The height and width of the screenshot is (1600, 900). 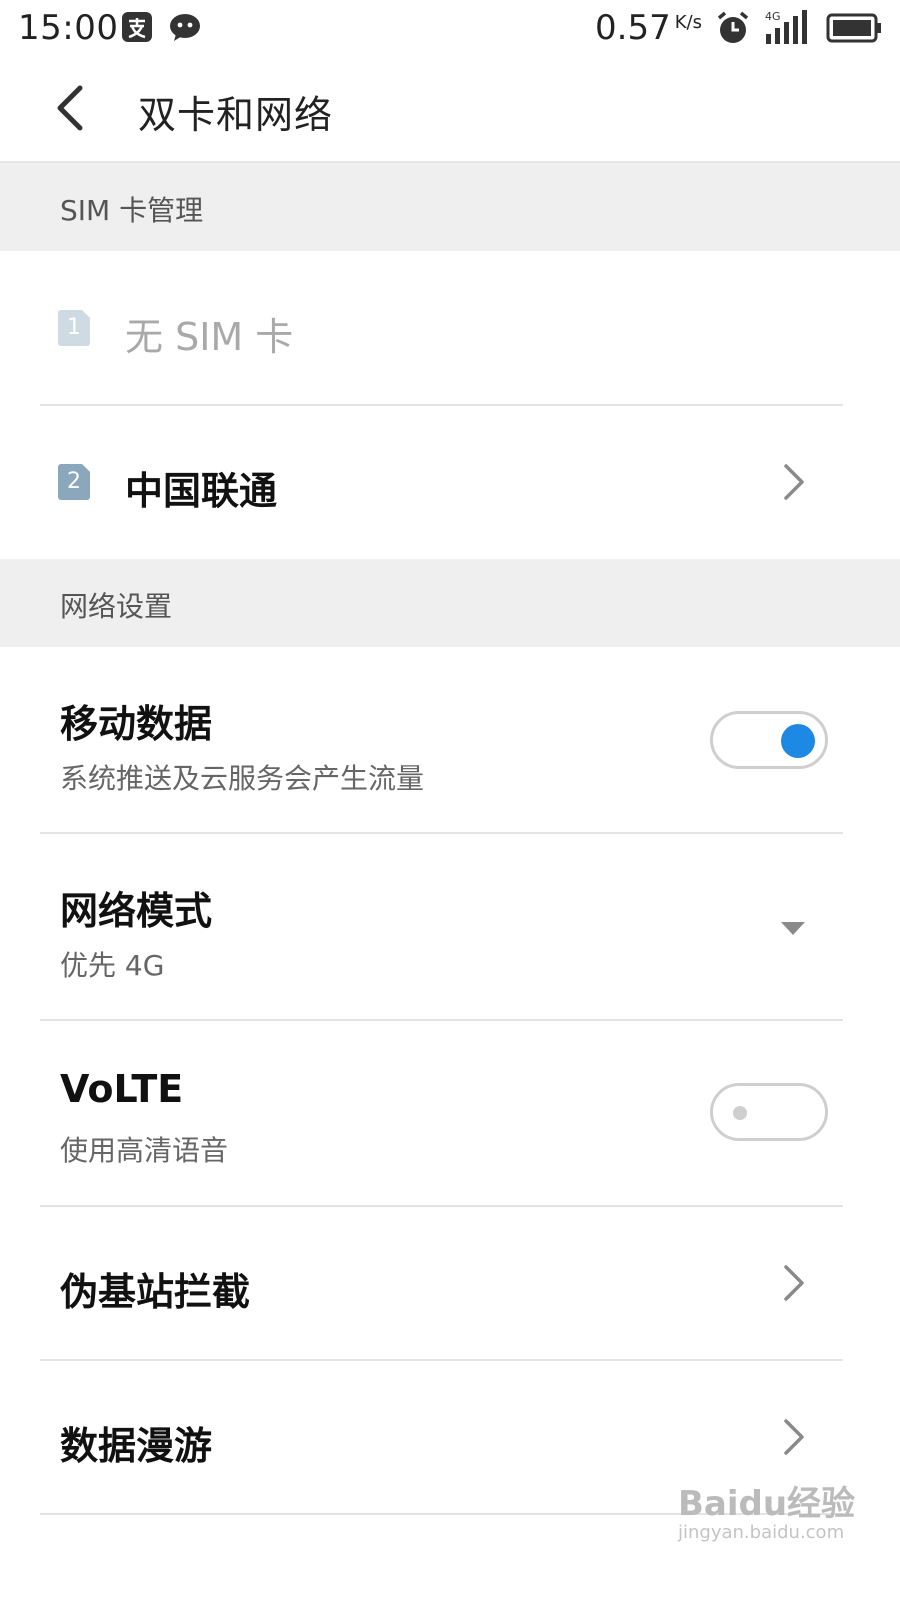 What do you see at coordinates (72, 108) in the screenshot?
I see `back-arrow-icon` at bounding box center [72, 108].